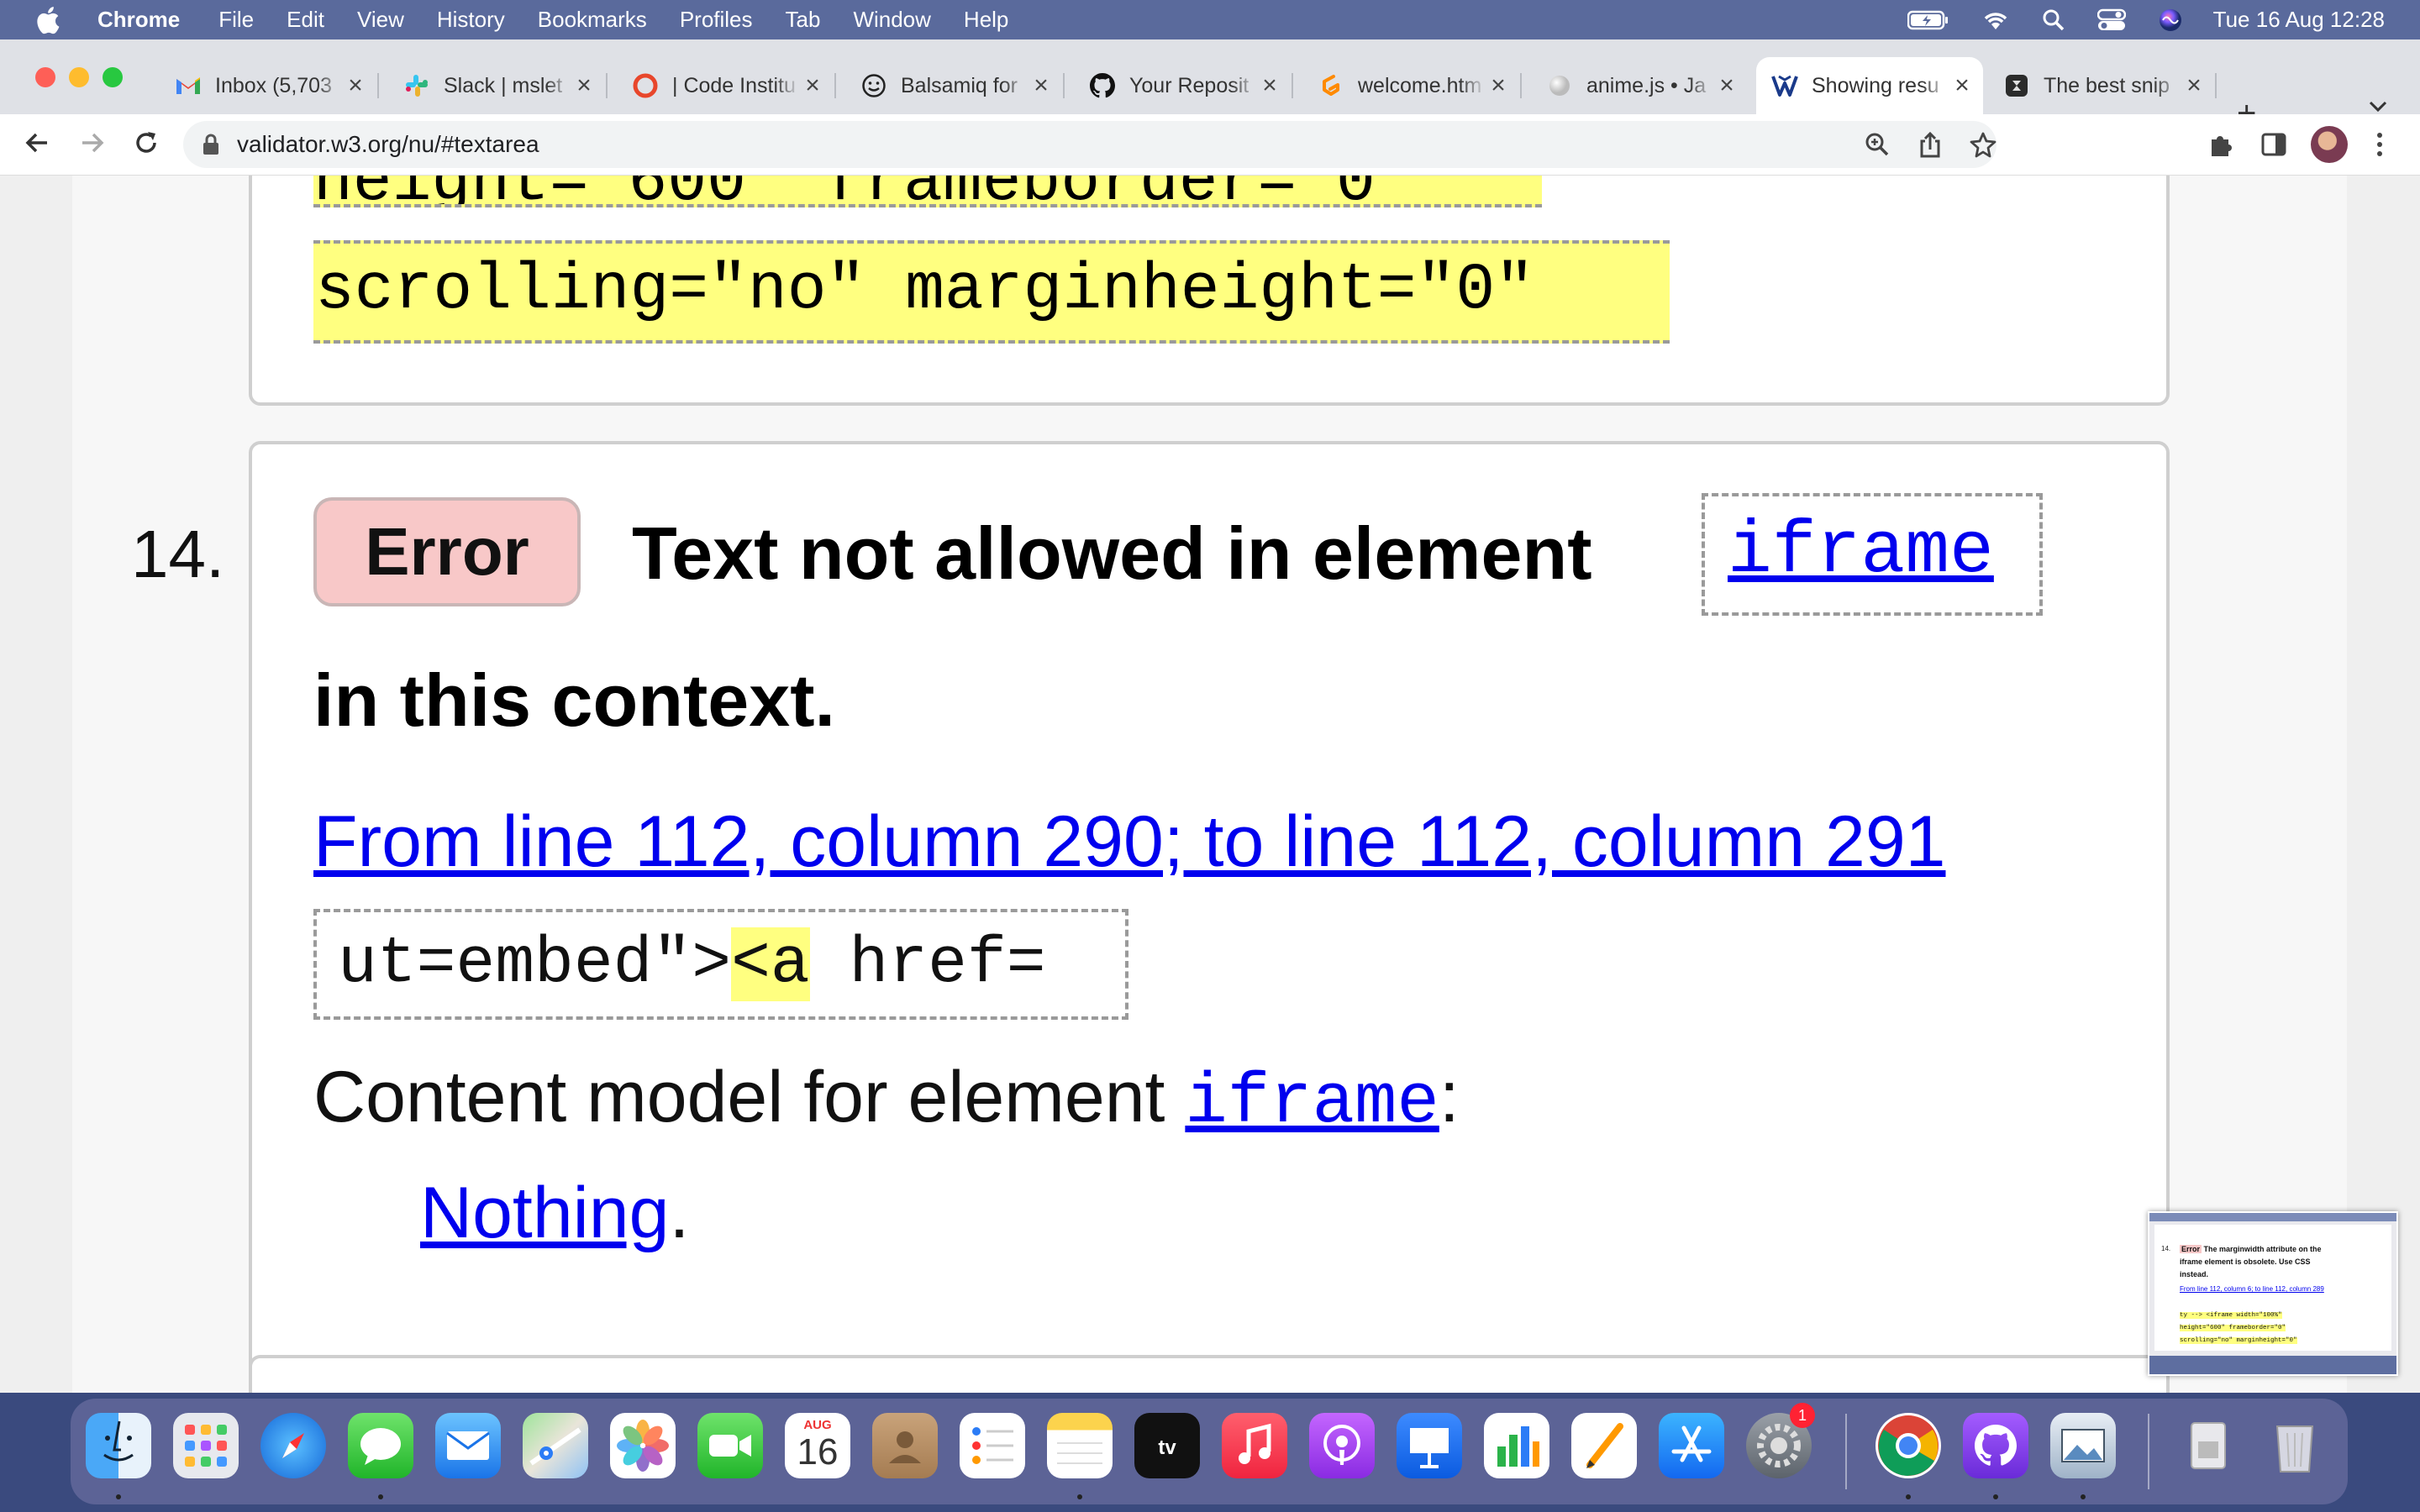 The image size is (2420, 1512). I want to click on app-store-icon, so click(1691, 1445).